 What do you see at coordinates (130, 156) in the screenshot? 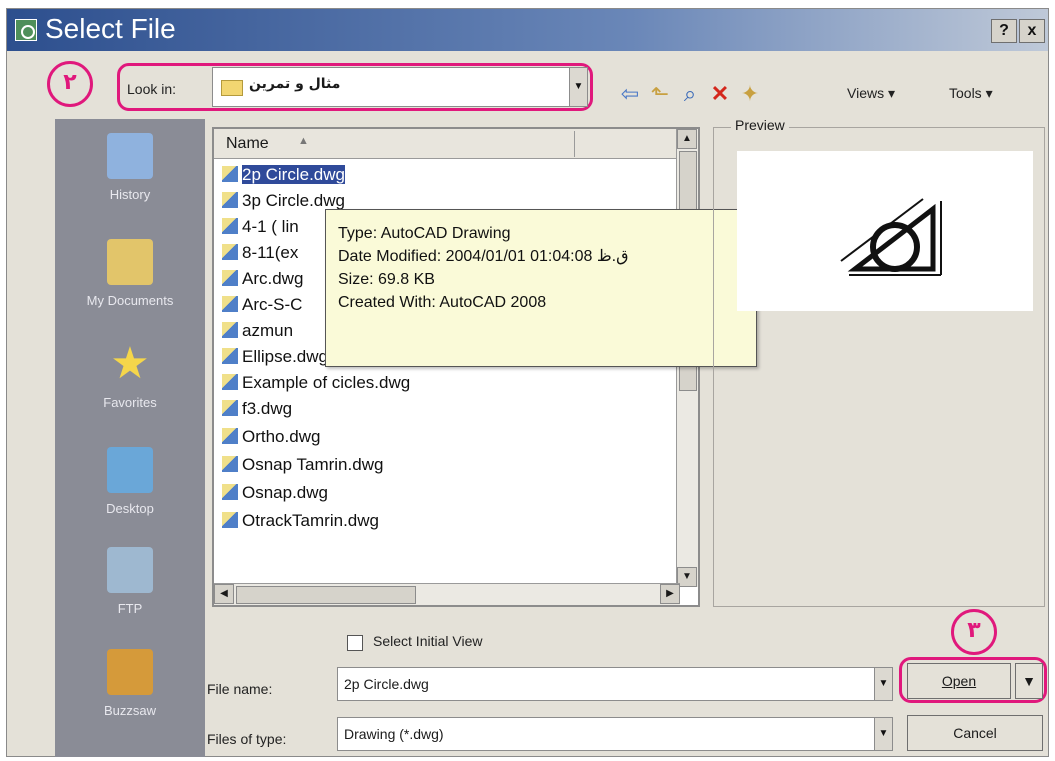
I see `history-icon` at bounding box center [130, 156].